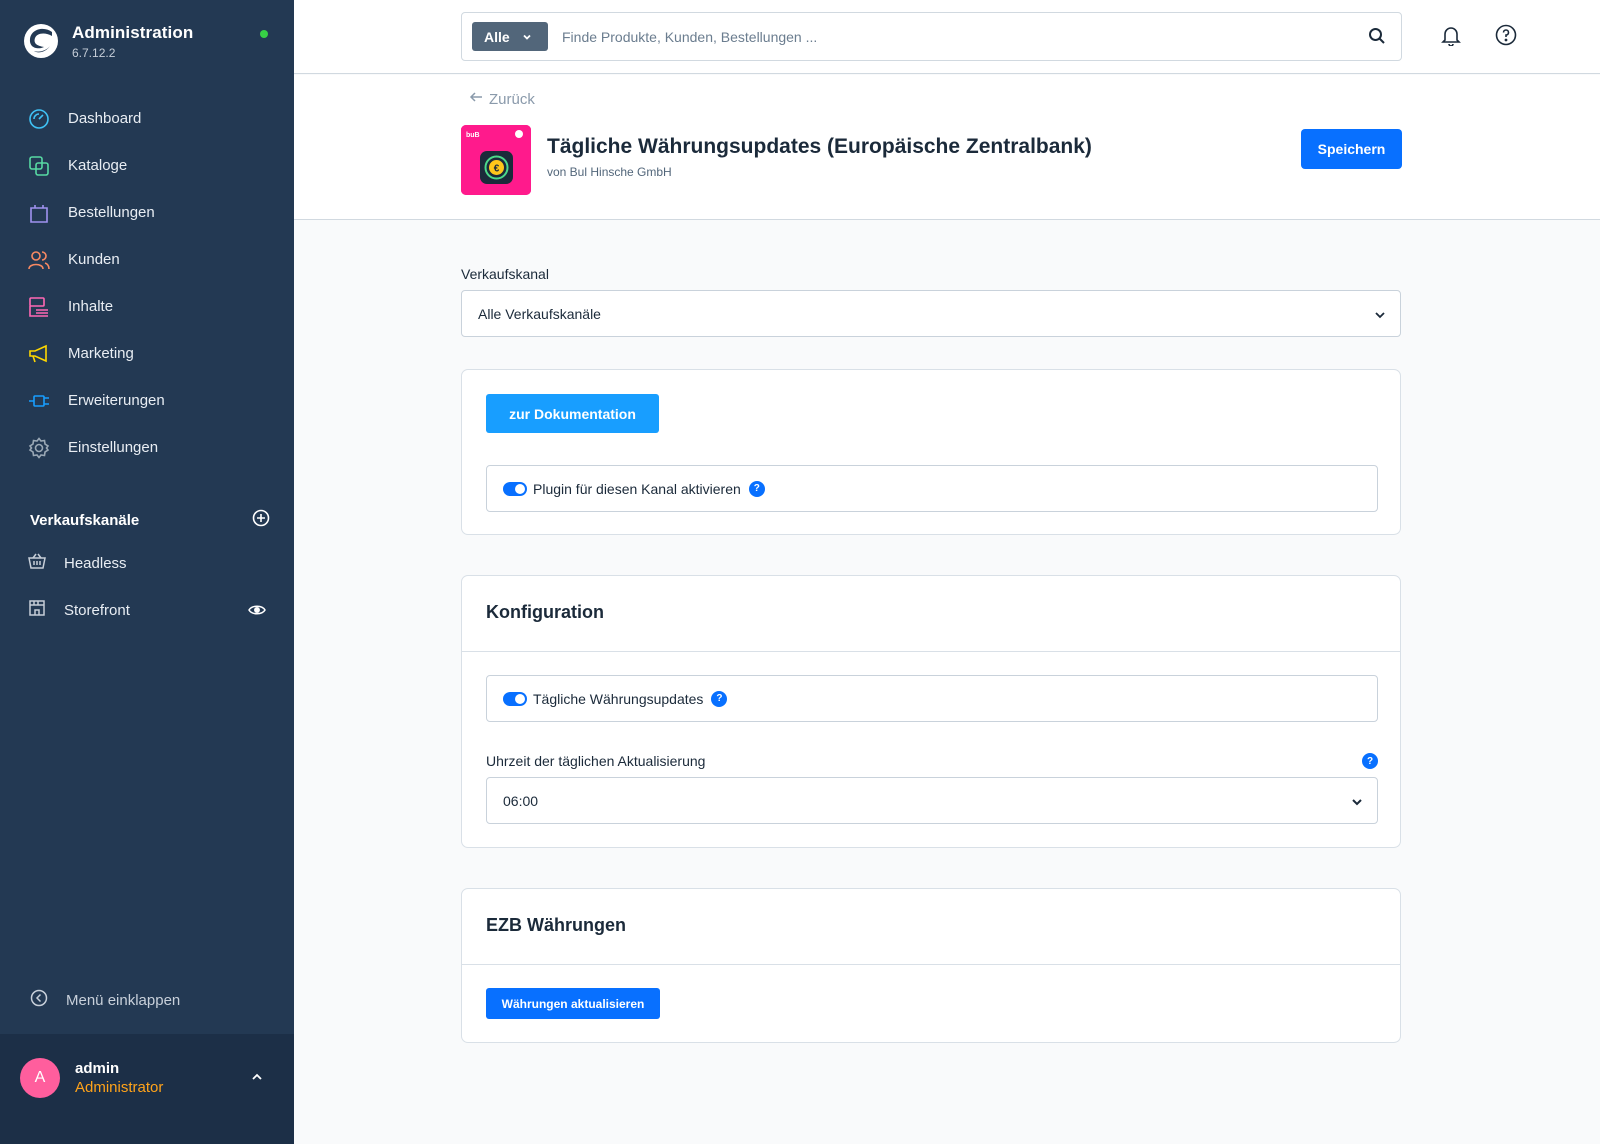  Describe the element at coordinates (147, 165) in the screenshot. I see `sidebar-item-kataloge: Kataloge` at that location.